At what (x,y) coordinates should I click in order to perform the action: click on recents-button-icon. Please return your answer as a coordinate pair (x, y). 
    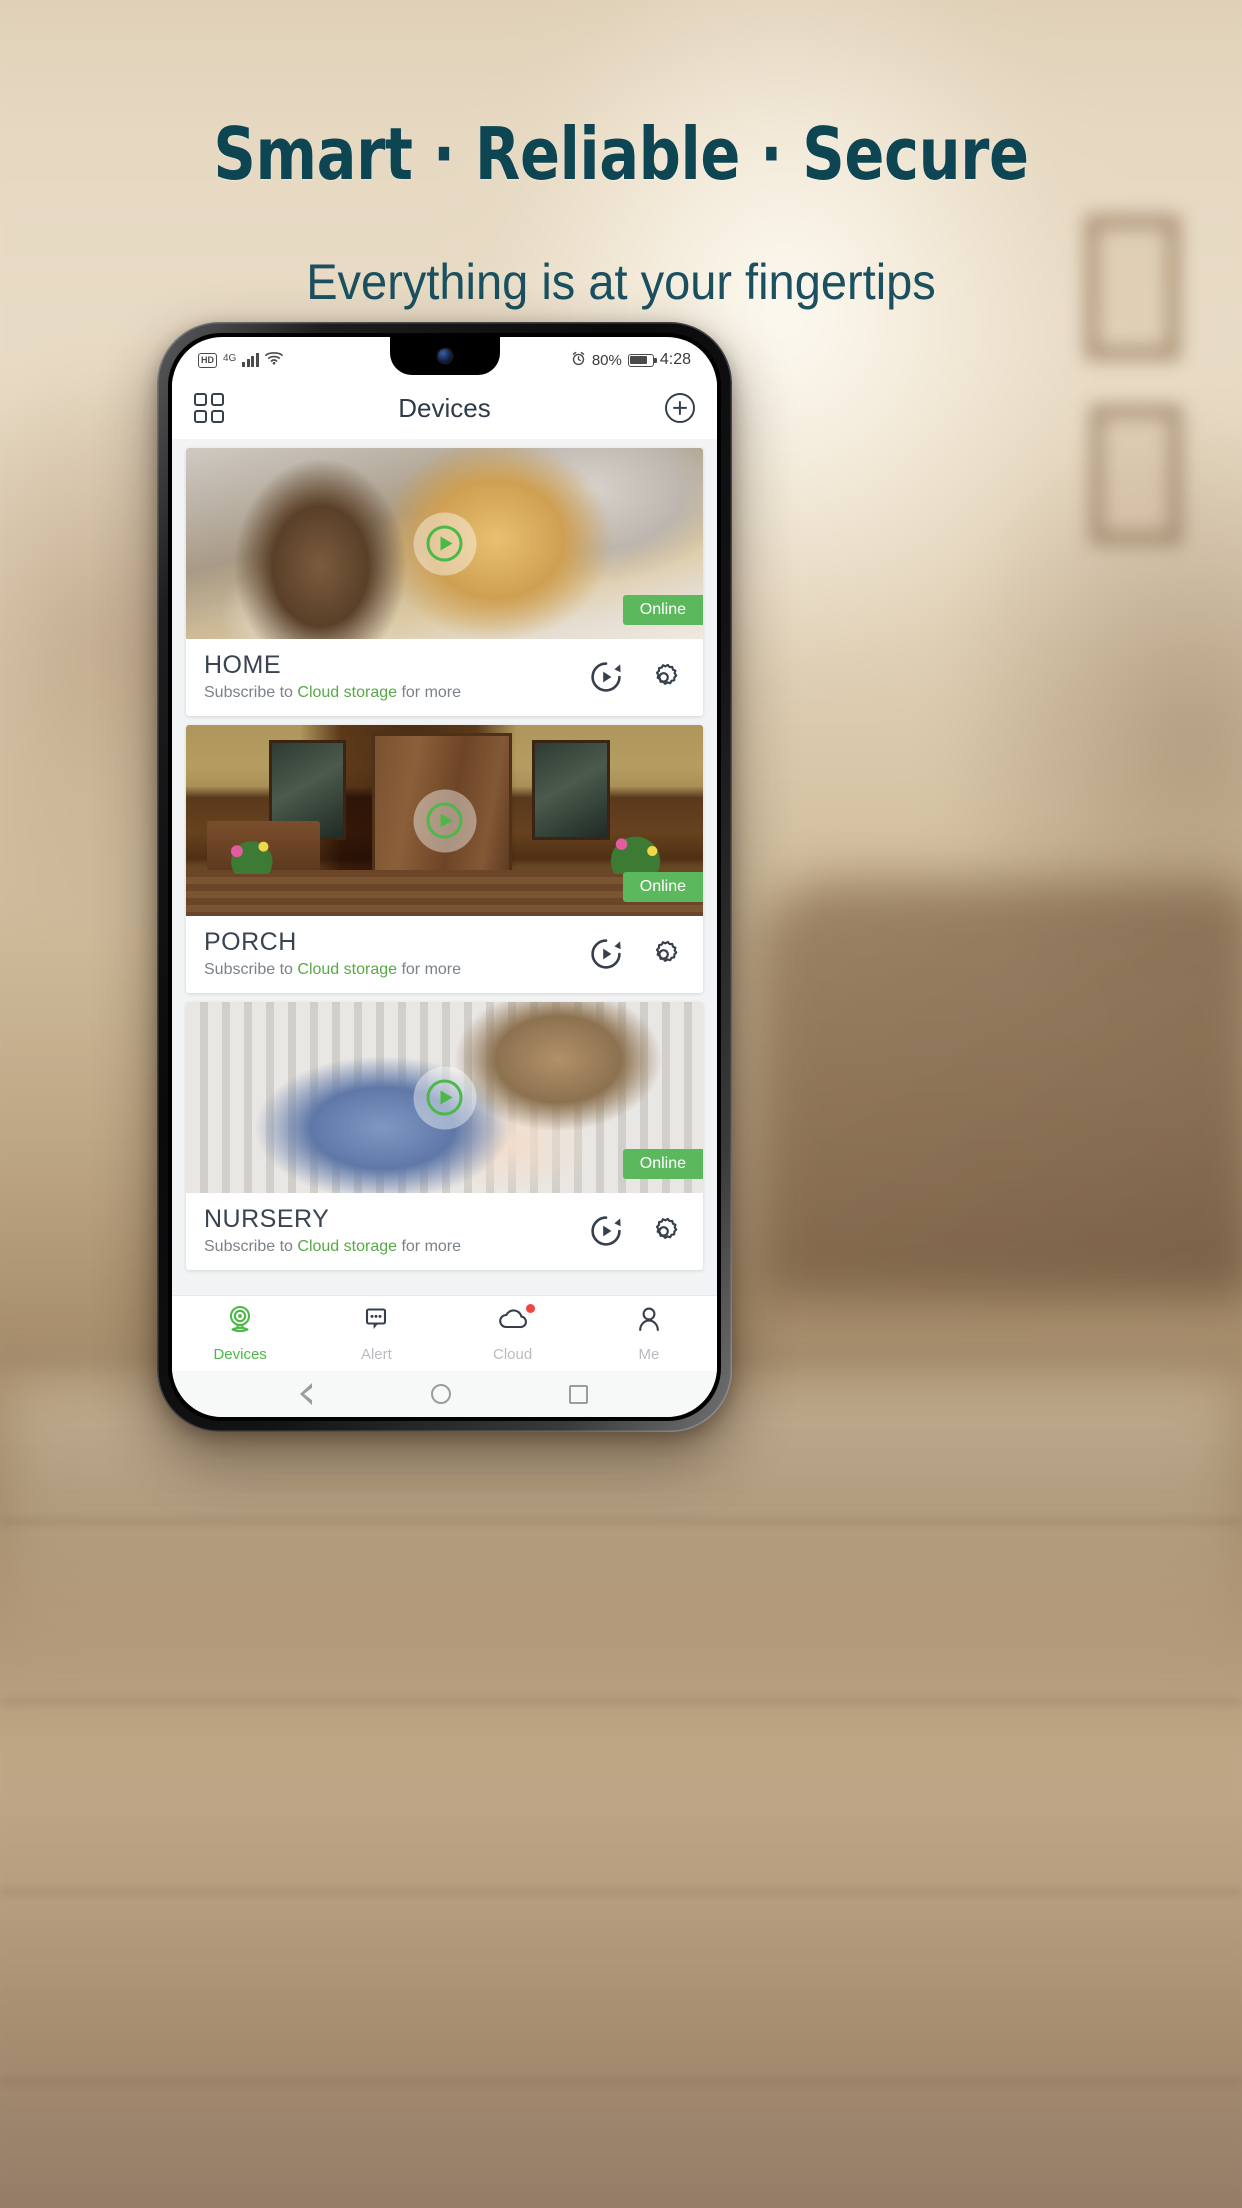
    Looking at the image, I should click on (578, 1394).